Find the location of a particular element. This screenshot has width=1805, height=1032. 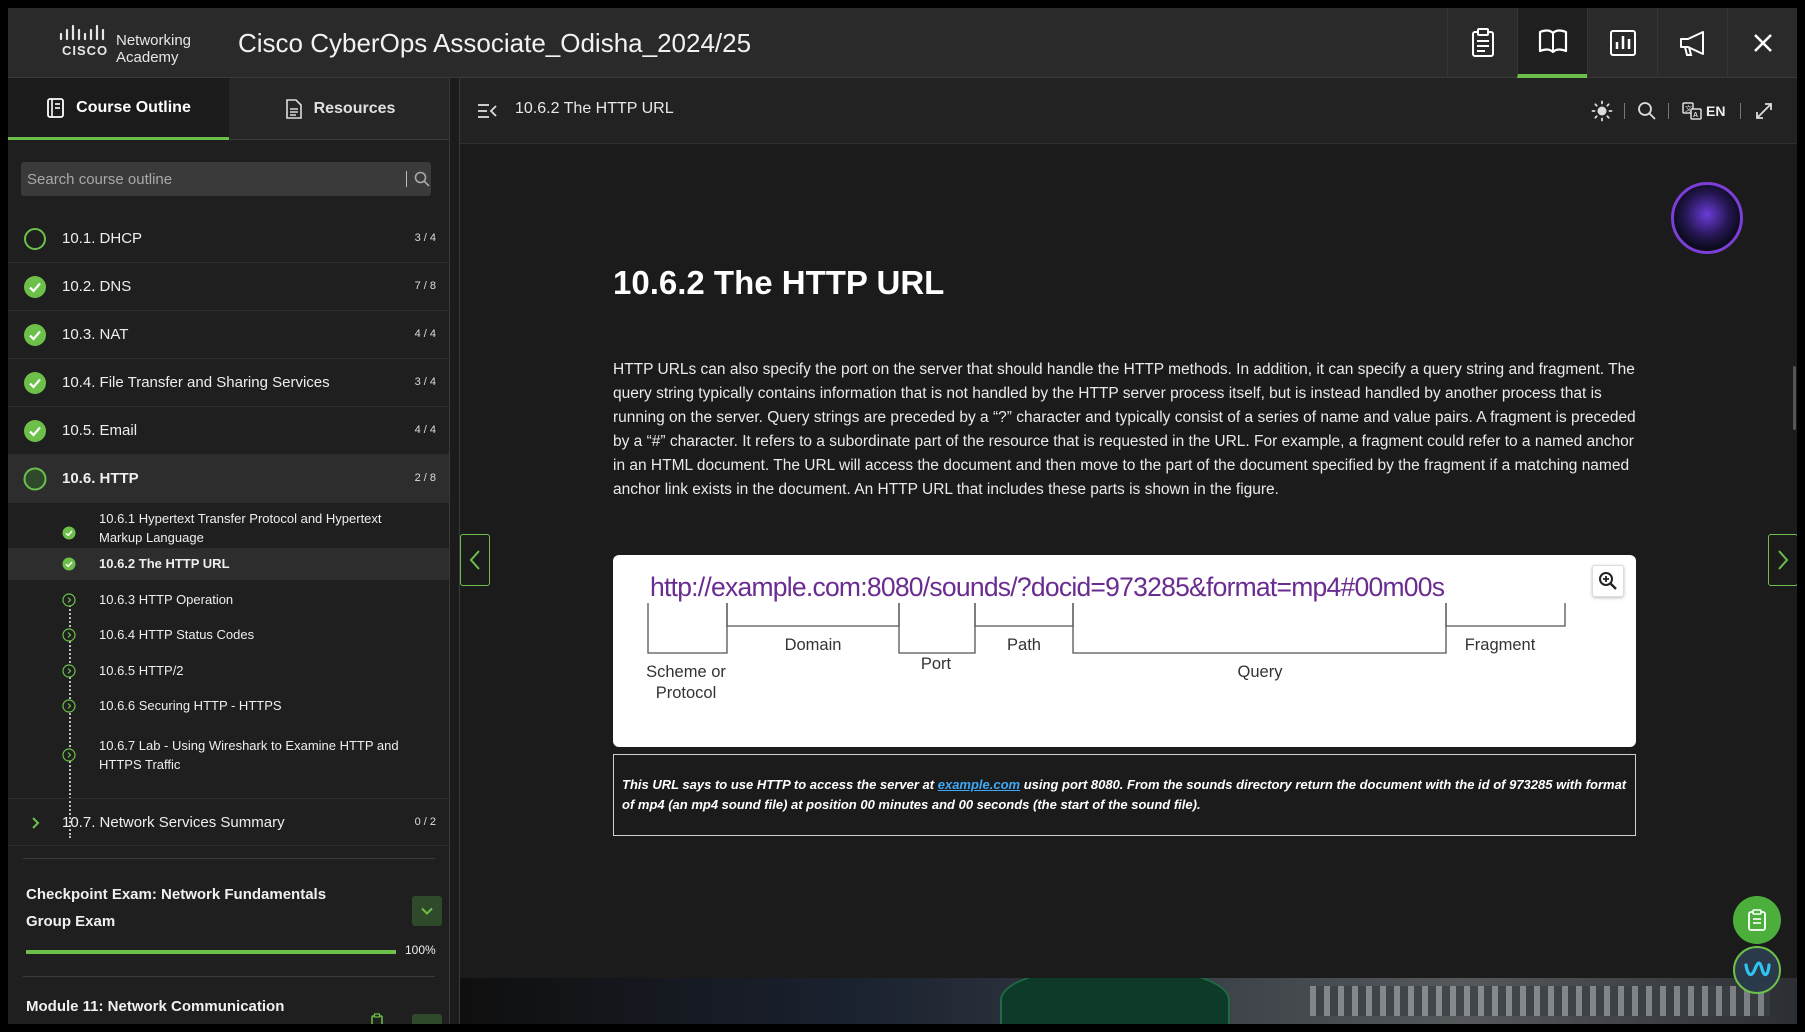

chevron-left-icon is located at coordinates (474, 560).